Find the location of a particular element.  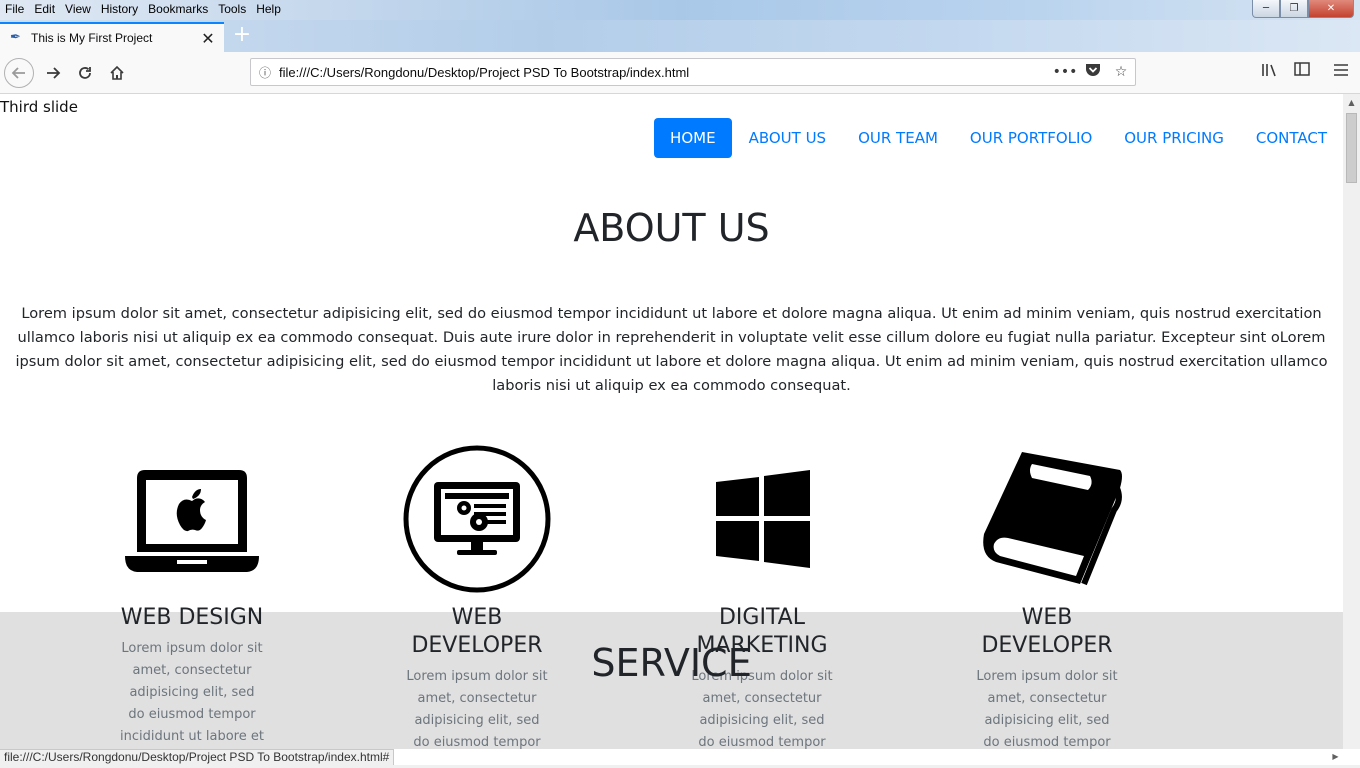

hamburger-menu-icon is located at coordinates (1341, 73).